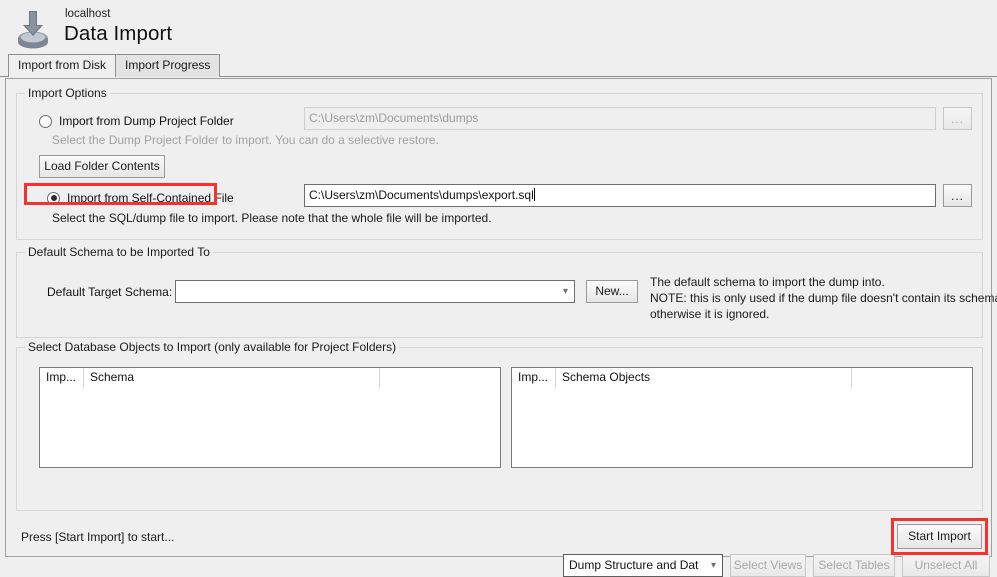  Describe the element at coordinates (946, 565) in the screenshot. I see `unselect-all-button: Unselect All` at that location.